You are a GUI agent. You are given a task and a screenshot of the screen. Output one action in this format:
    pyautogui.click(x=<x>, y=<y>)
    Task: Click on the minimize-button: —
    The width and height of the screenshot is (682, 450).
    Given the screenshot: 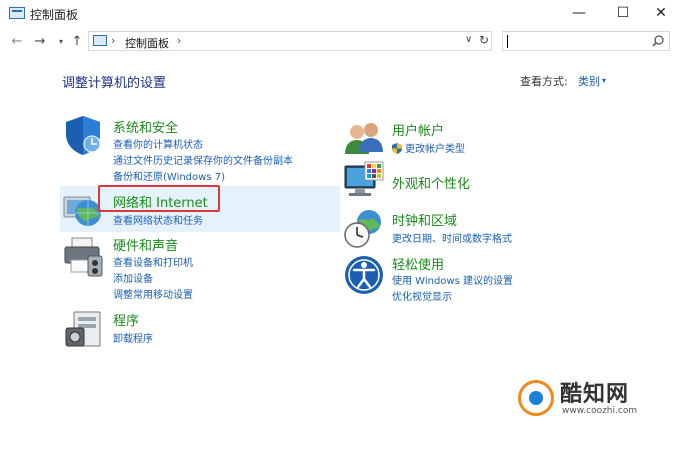 What is the action you would take?
    pyautogui.click(x=579, y=13)
    